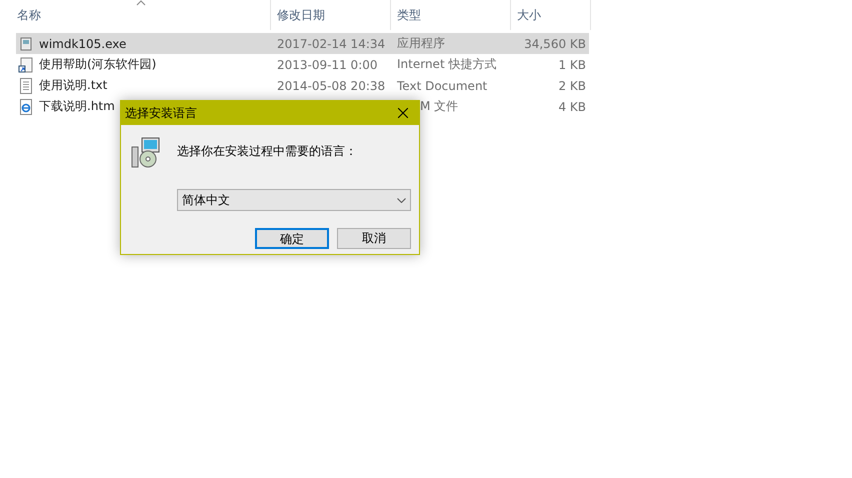  What do you see at coordinates (551, 15) in the screenshot?
I see `column-header: 大小` at bounding box center [551, 15].